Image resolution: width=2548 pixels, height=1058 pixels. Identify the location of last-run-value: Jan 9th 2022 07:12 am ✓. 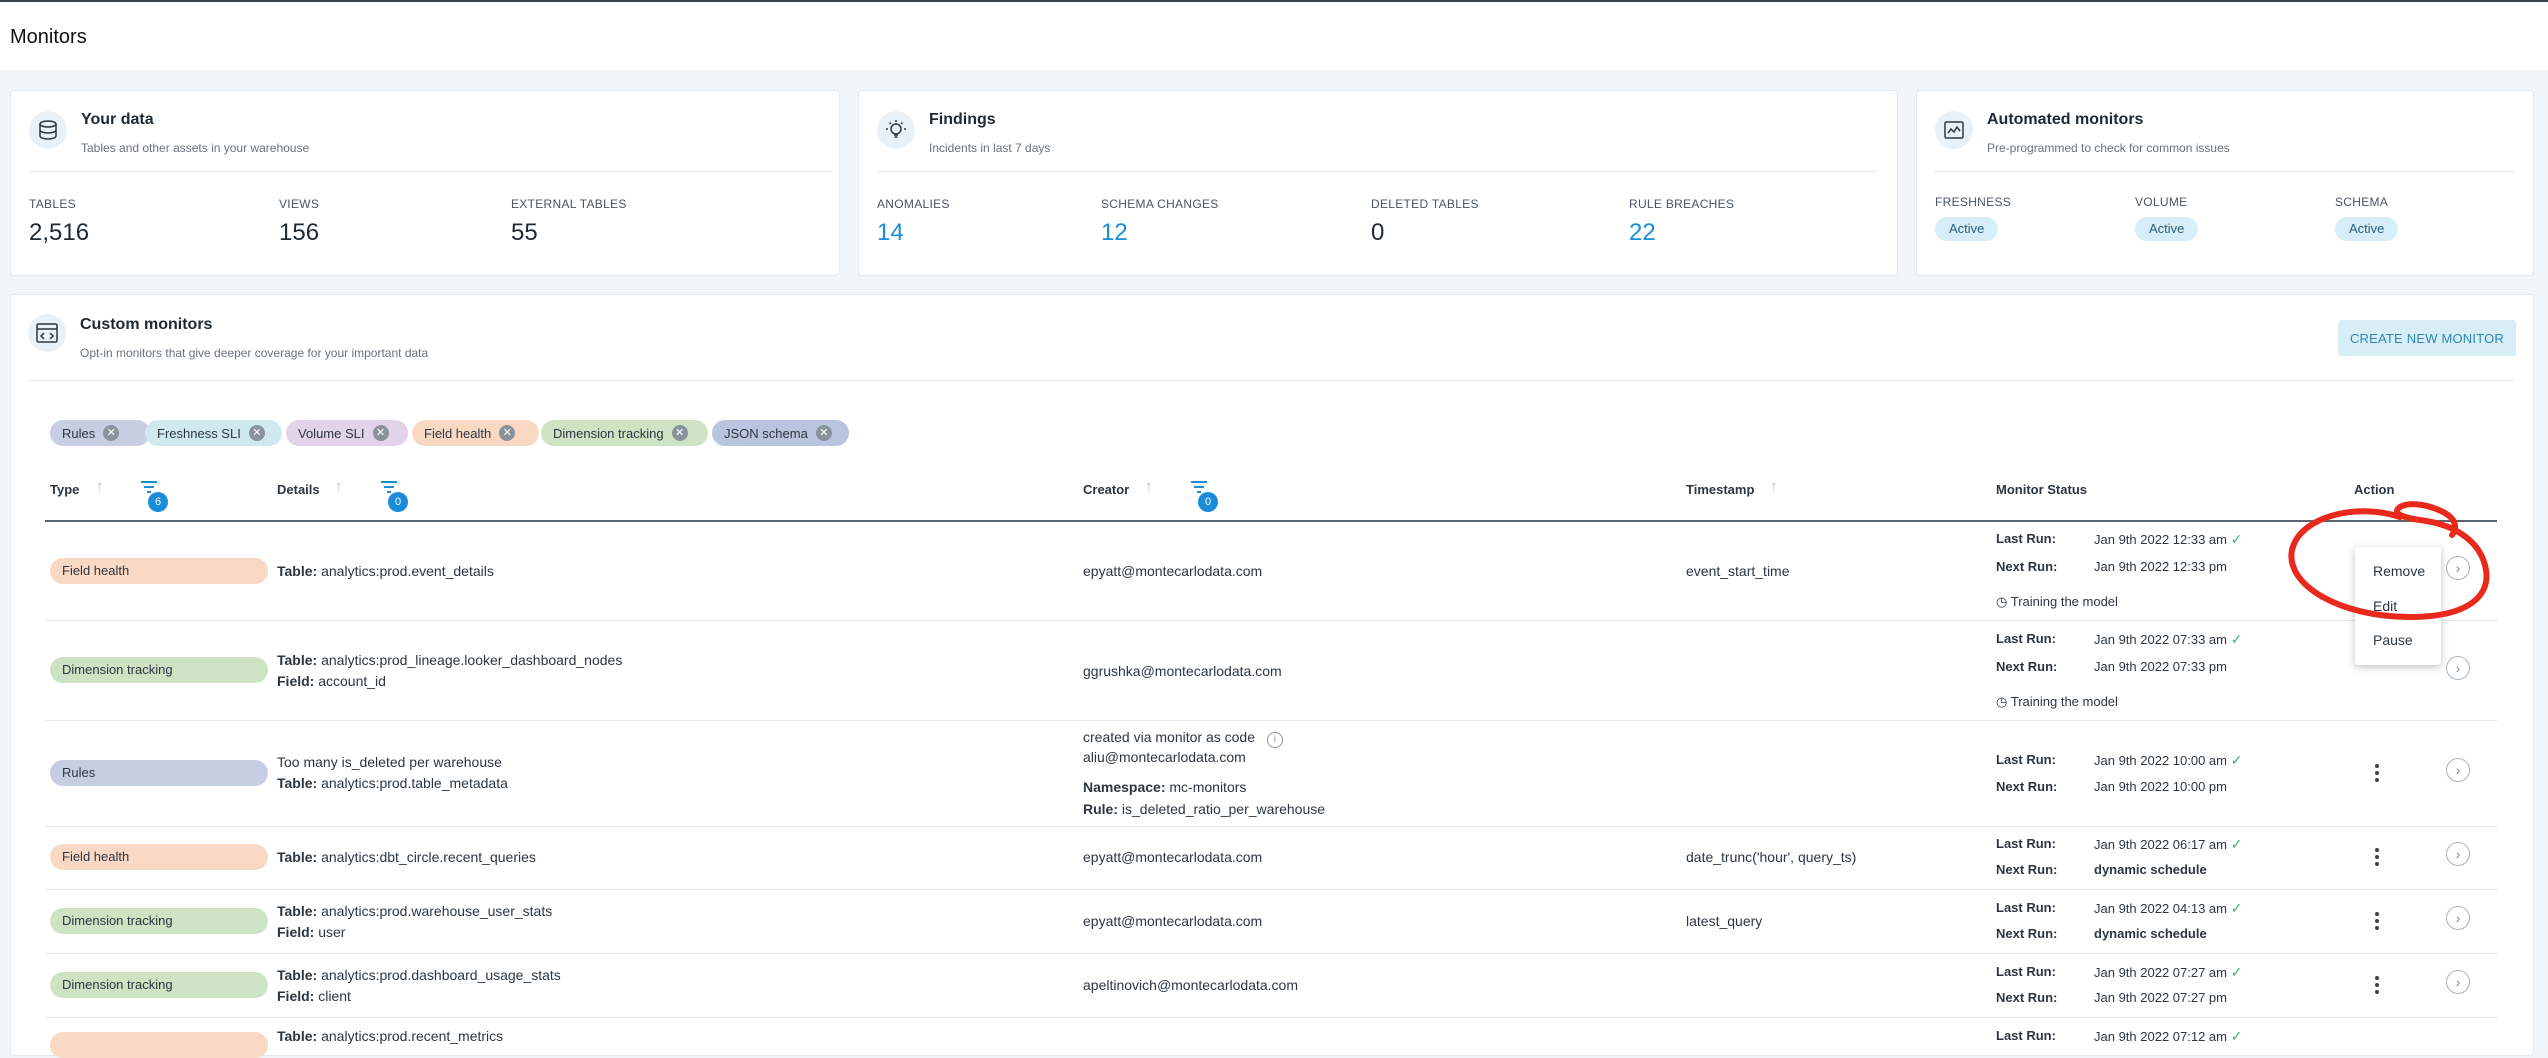
(2168, 1036).